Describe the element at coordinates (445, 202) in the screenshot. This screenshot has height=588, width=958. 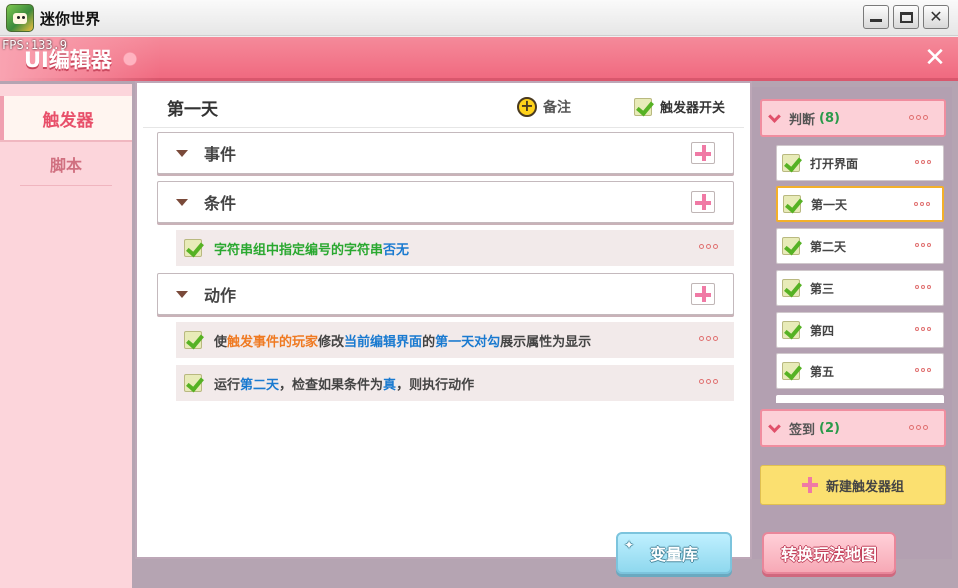
I see `section-conditions: 条件` at that location.